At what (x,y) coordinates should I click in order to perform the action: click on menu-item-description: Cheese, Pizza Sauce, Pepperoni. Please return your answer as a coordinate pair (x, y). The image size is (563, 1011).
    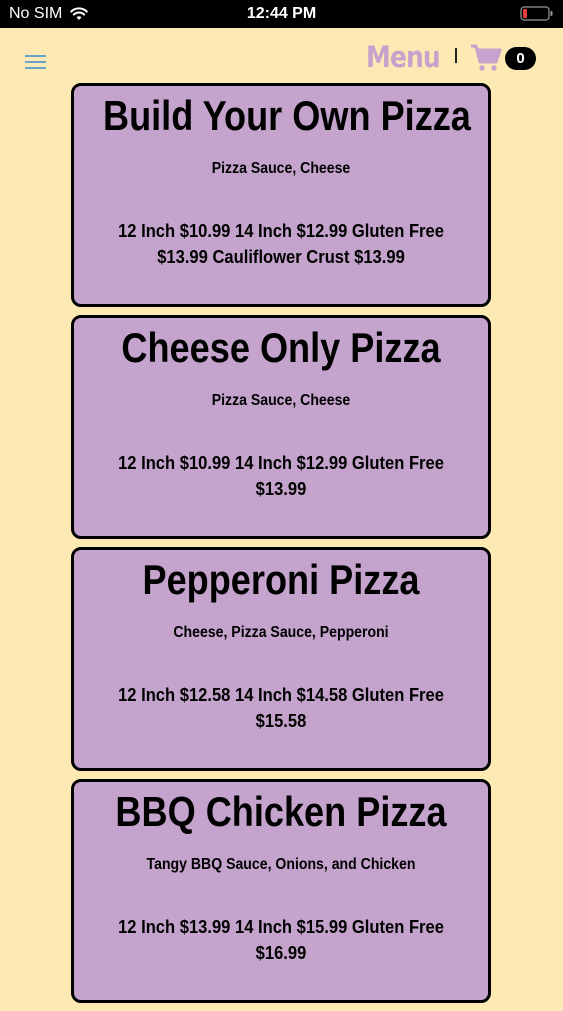
    Looking at the image, I should click on (281, 632).